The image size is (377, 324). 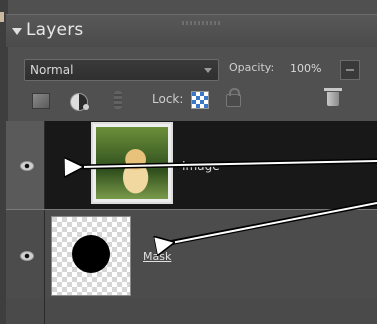 I want to click on mask-shape, so click(x=91, y=254).